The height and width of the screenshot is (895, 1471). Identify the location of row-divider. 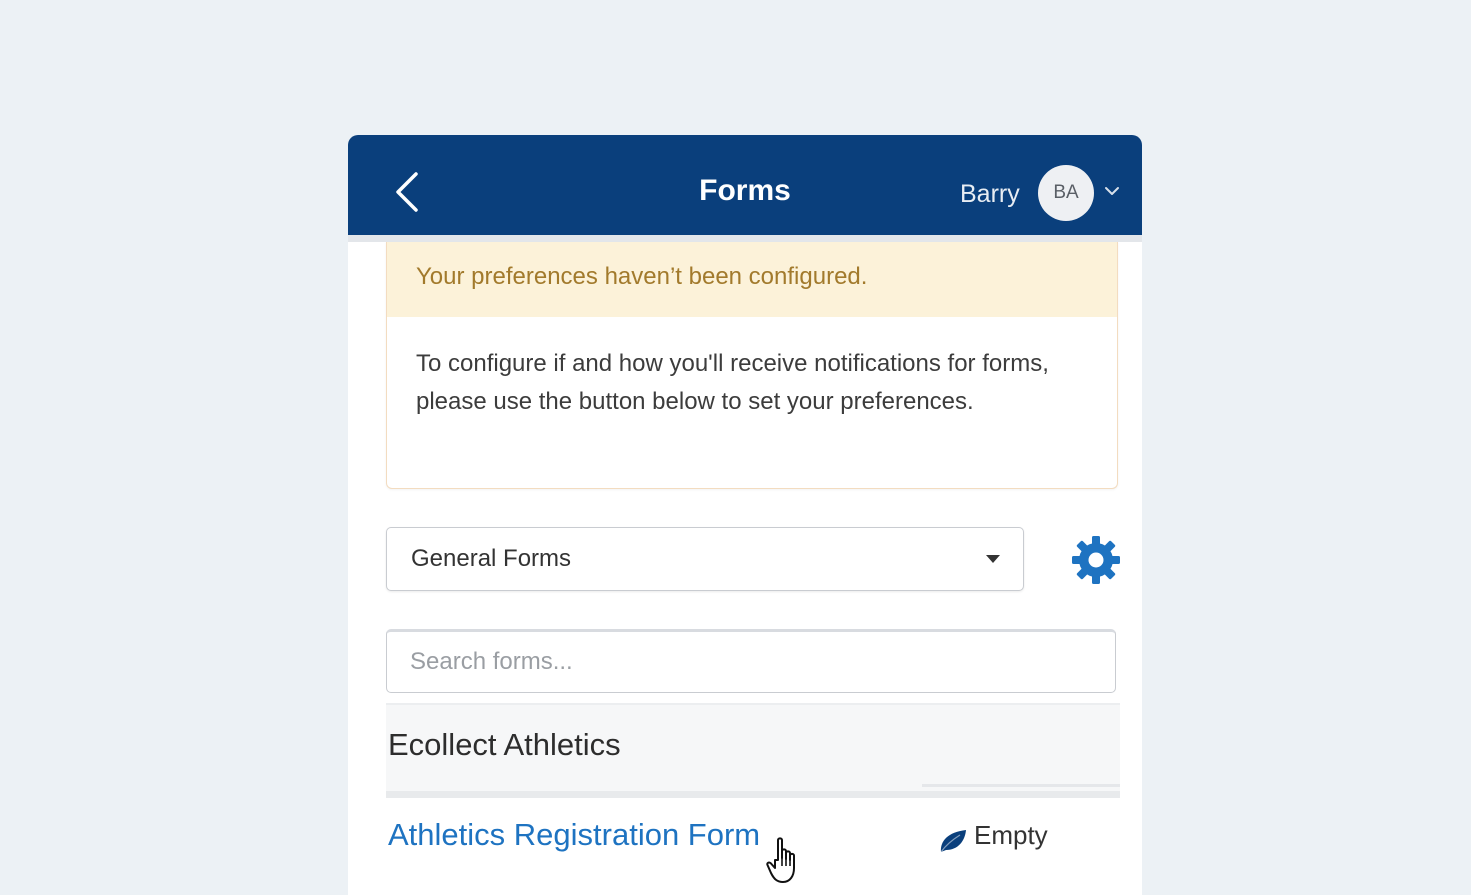
(1021, 785).